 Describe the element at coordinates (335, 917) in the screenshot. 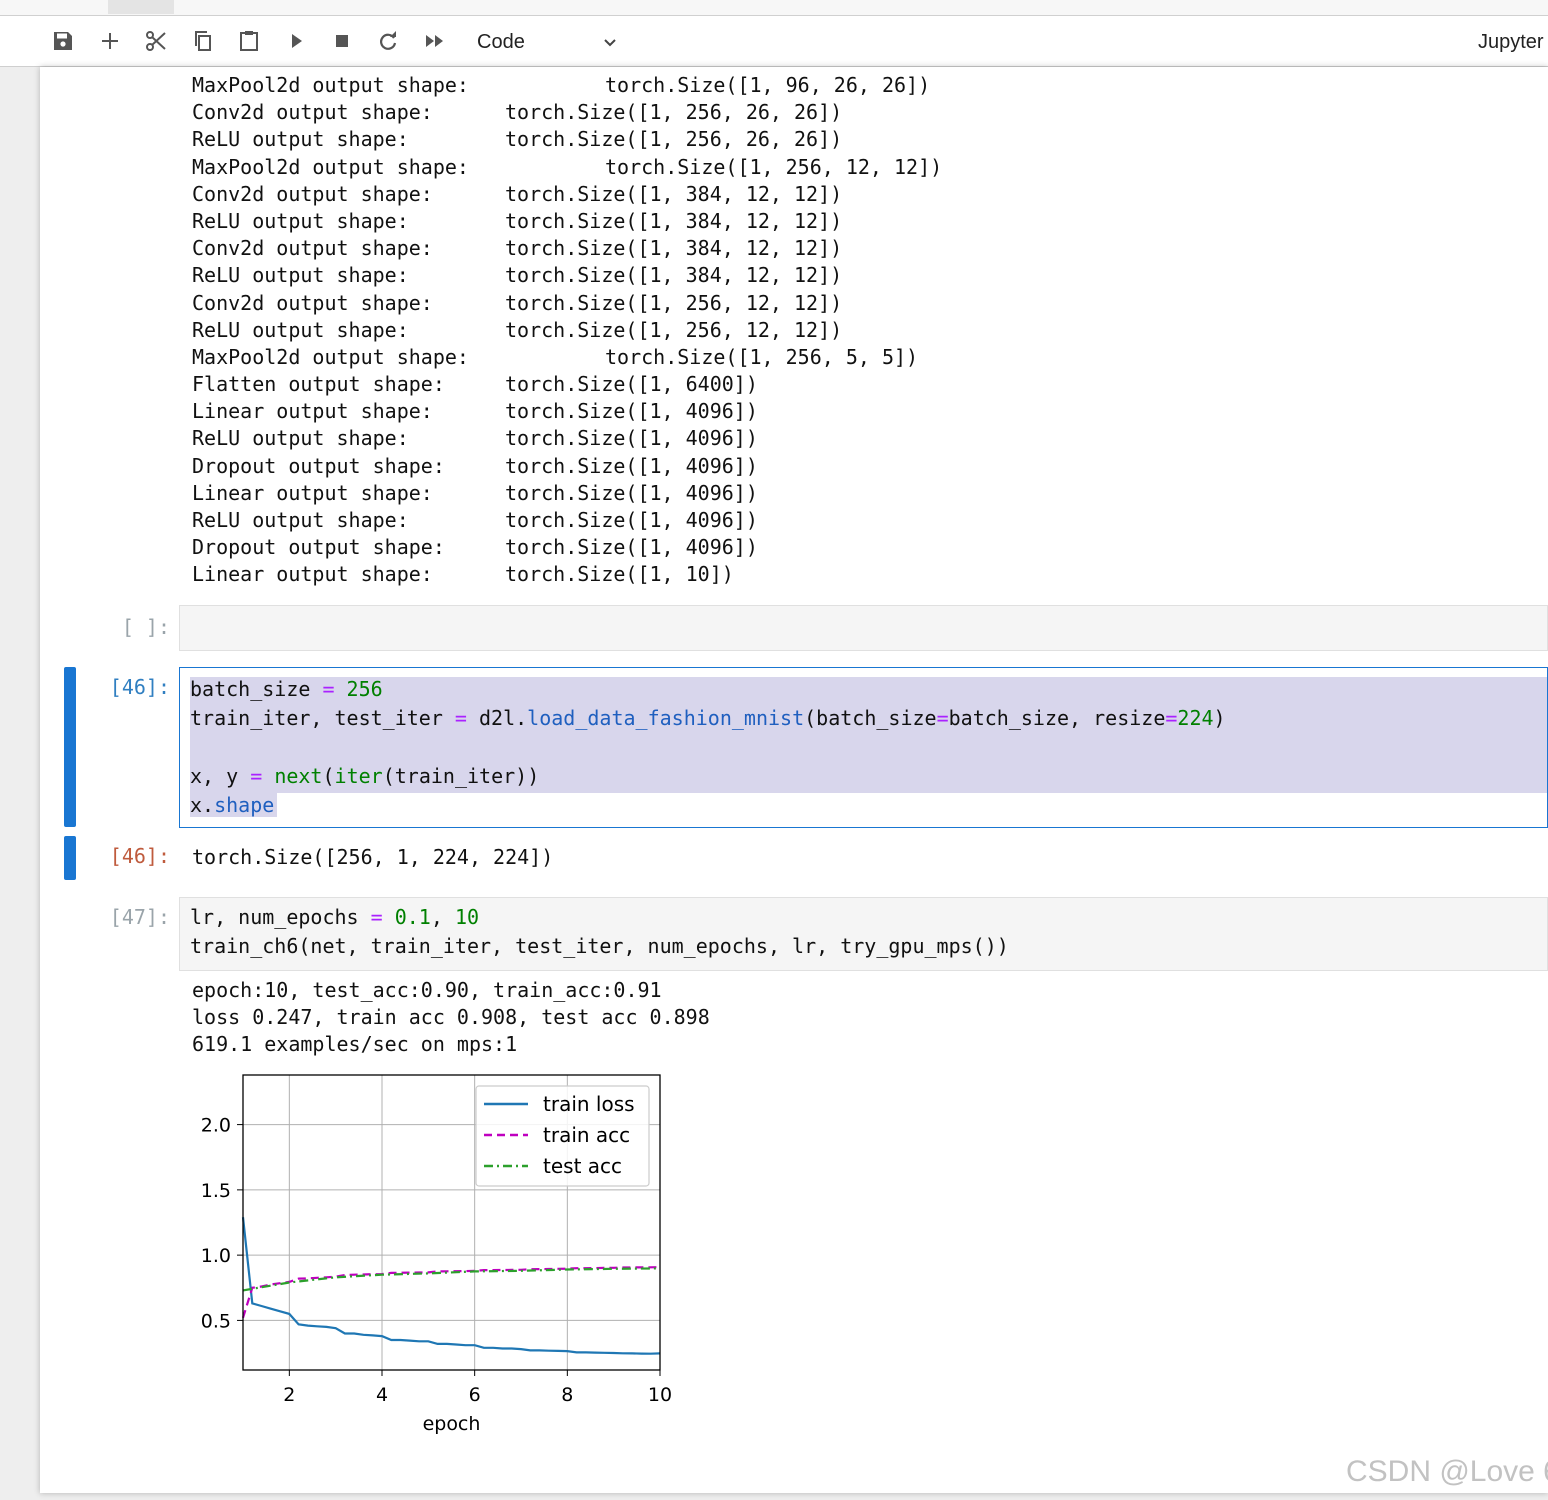

I see `code-line: lr, num_epochs = 0.1, 10` at that location.